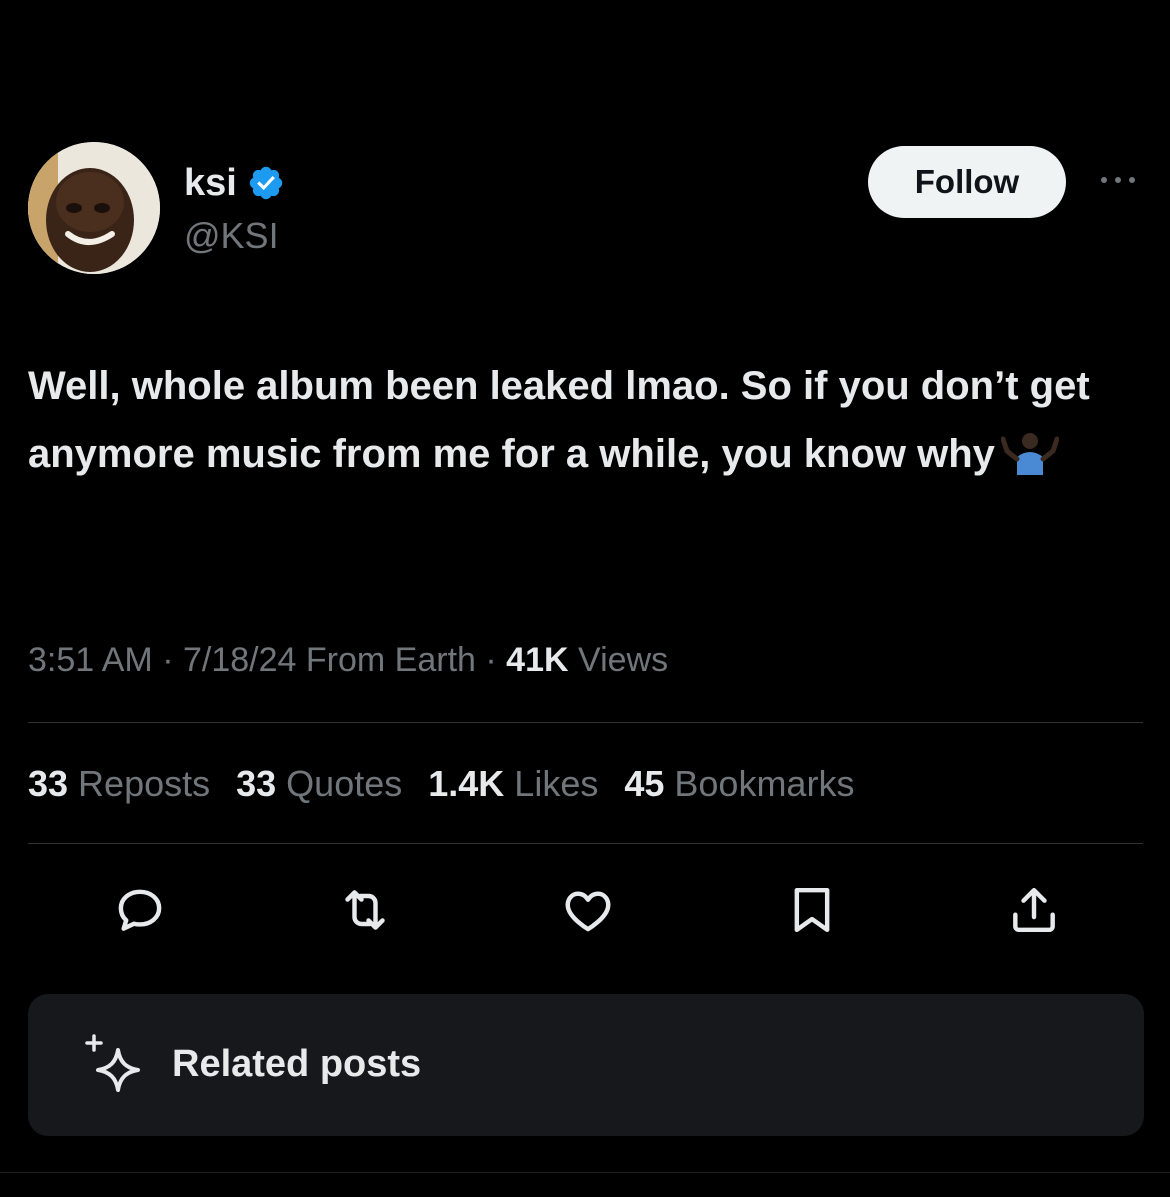 The image size is (1170, 1197). What do you see at coordinates (344, 783) in the screenshot?
I see `quotes-label: Quotes` at bounding box center [344, 783].